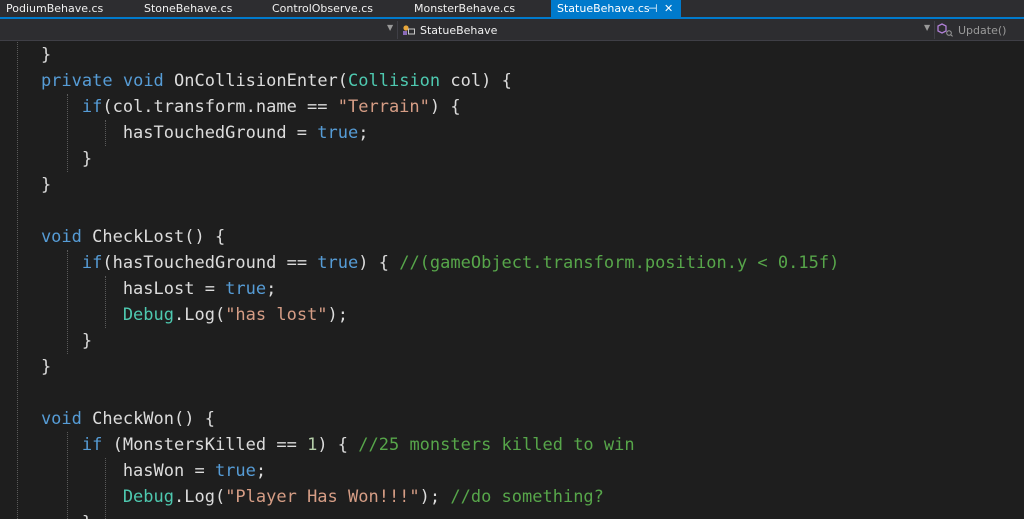 The width and height of the screenshot is (1024, 519). I want to click on tab-label: StoneBehave.cs, so click(188, 8).